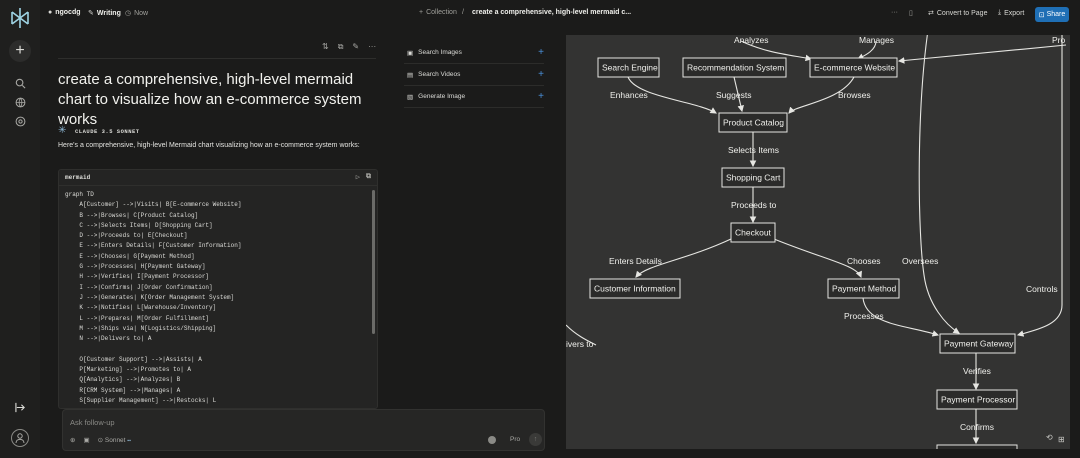 The image size is (1080, 458). Describe the element at coordinates (68, 12) in the screenshot. I see `username: ngocdg` at that location.